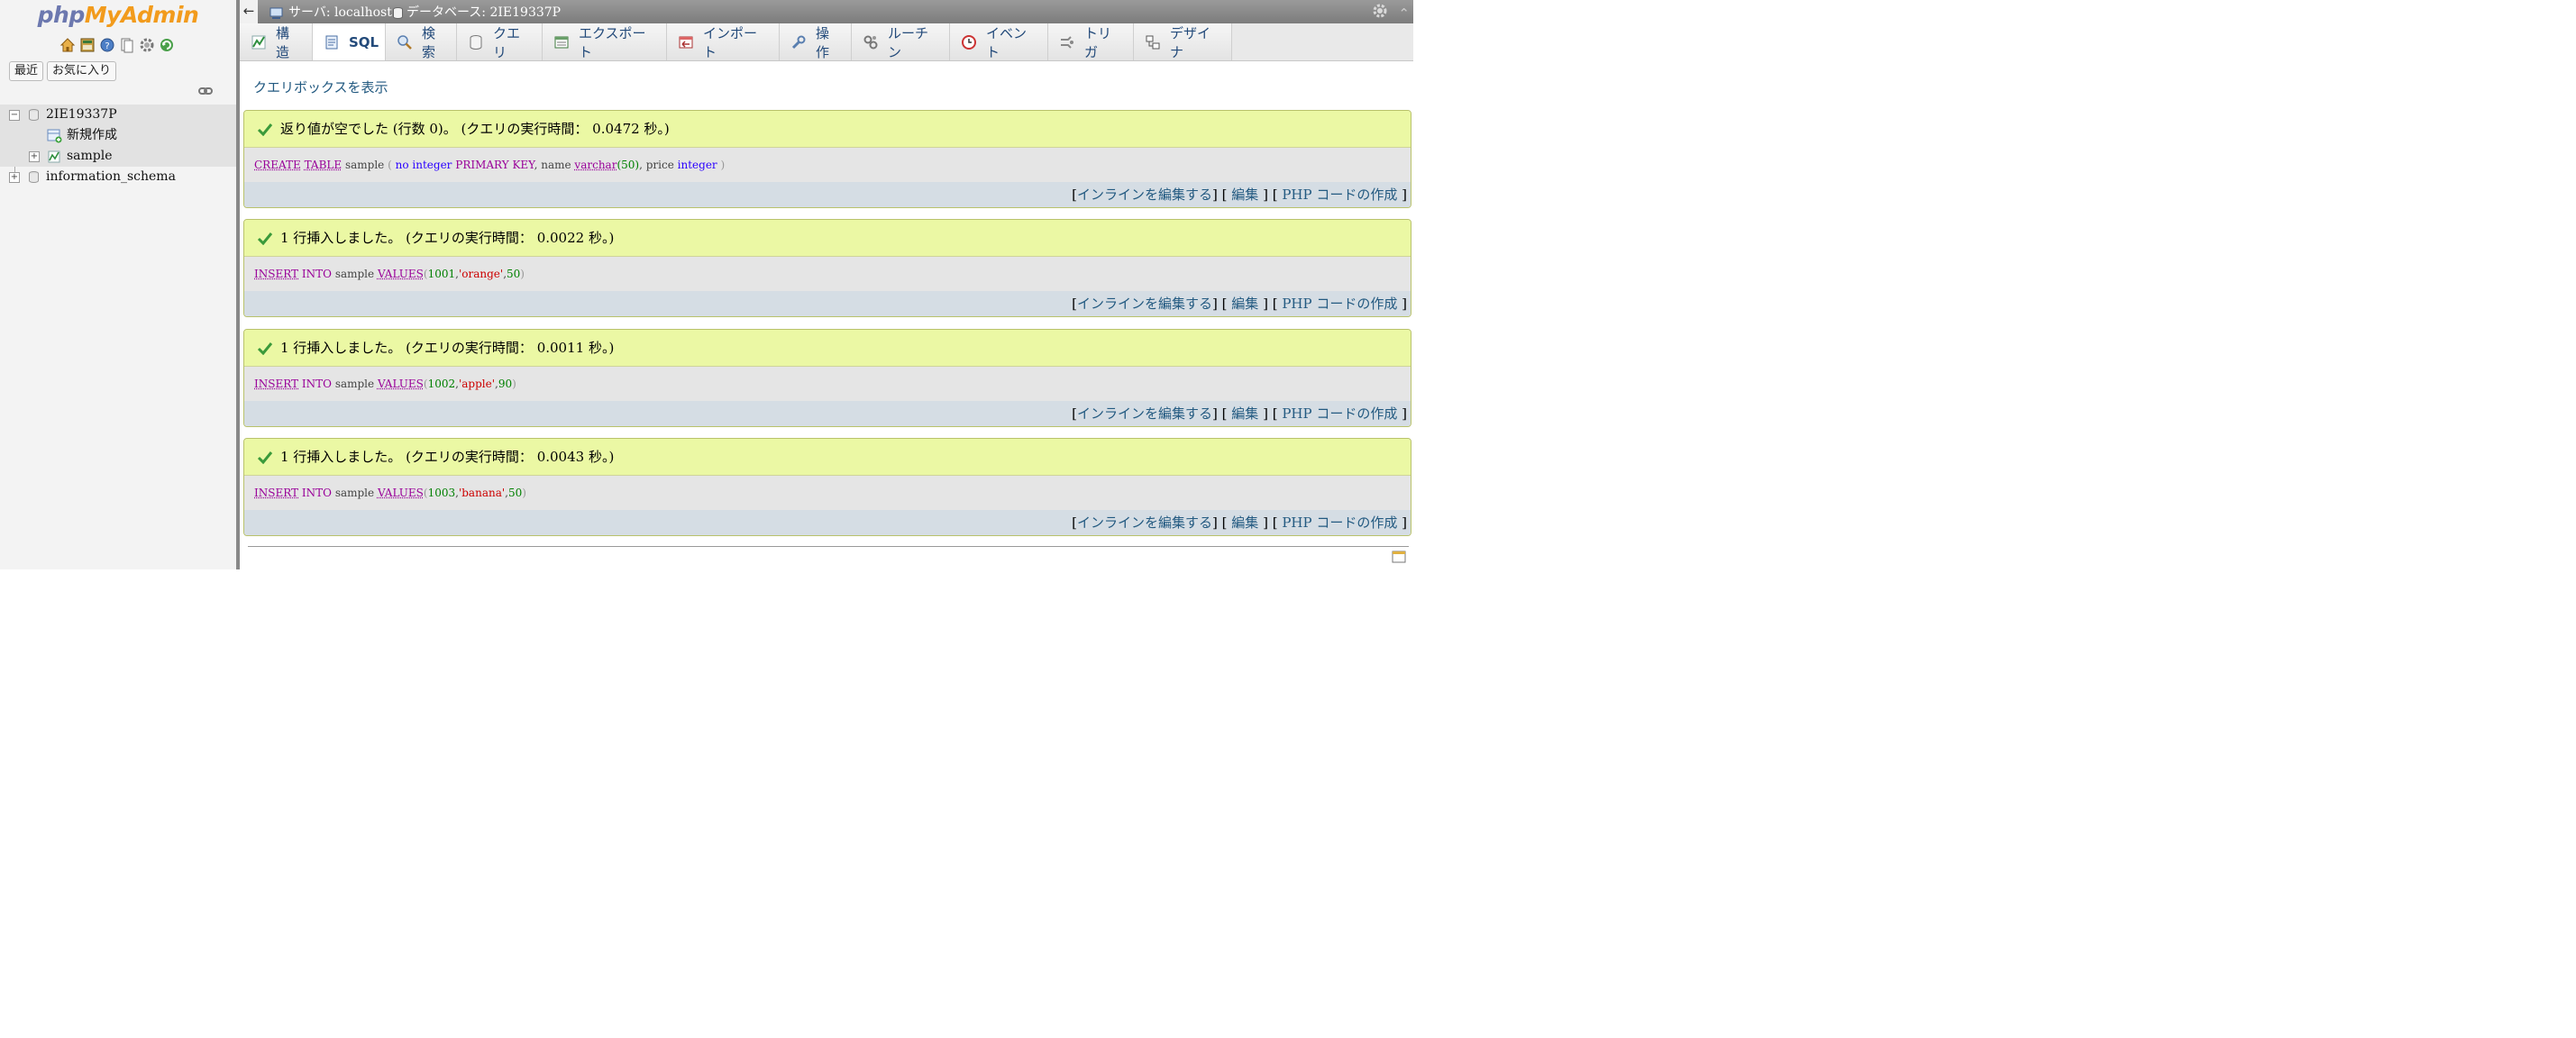 This screenshot has height=1038, width=2576. What do you see at coordinates (118, 15) in the screenshot?
I see `phpmyadmin-logo: phpMyAdmin` at bounding box center [118, 15].